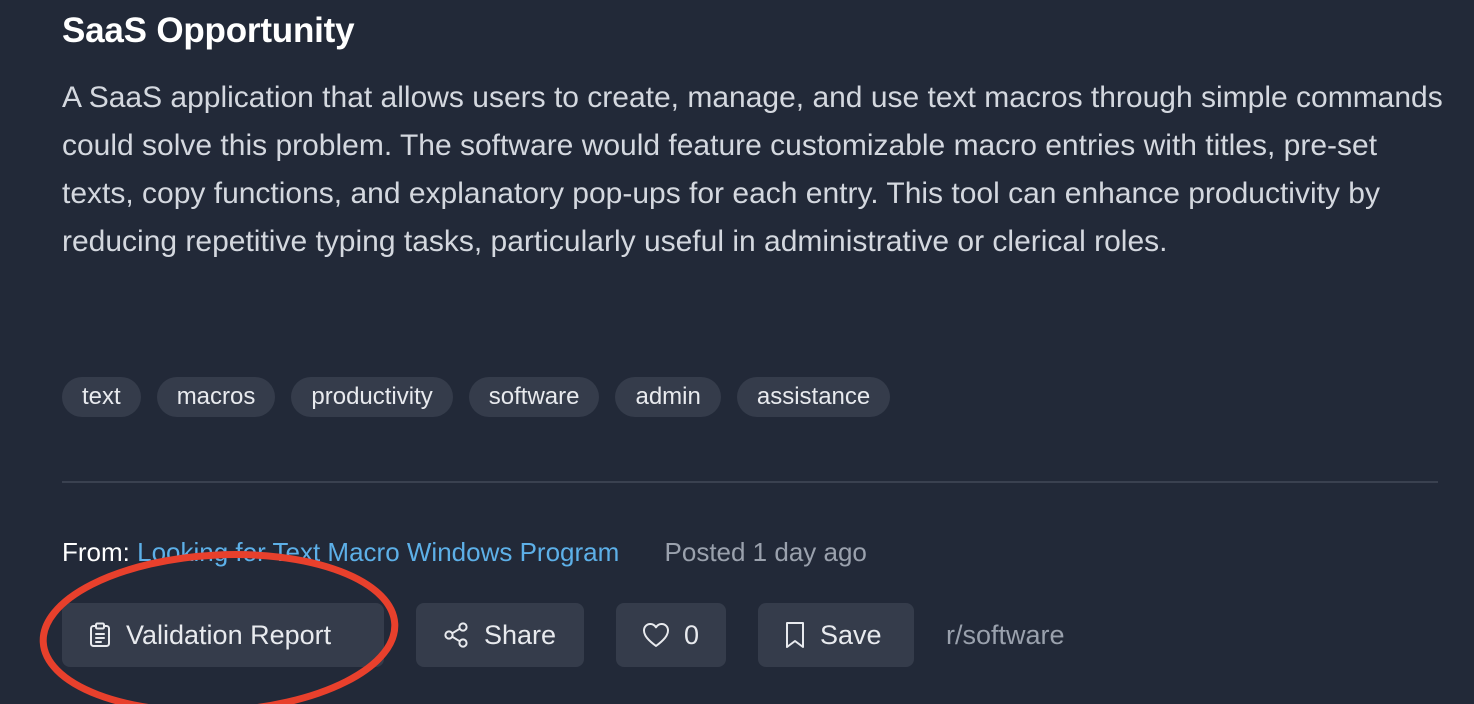  What do you see at coordinates (813, 397) in the screenshot?
I see `tag-chip: assistance` at bounding box center [813, 397].